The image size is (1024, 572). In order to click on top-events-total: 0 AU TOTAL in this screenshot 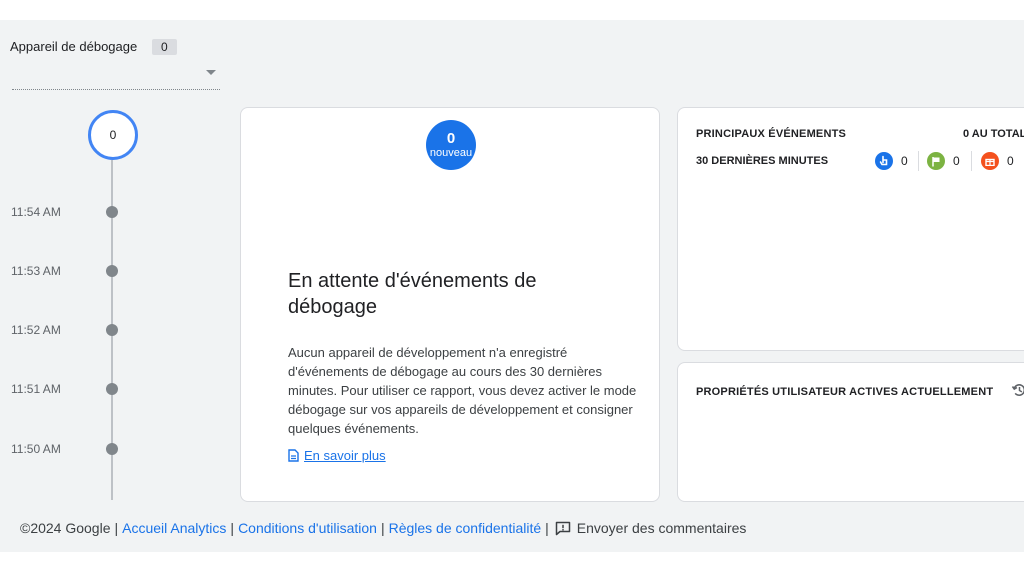, I will do `click(993, 134)`.